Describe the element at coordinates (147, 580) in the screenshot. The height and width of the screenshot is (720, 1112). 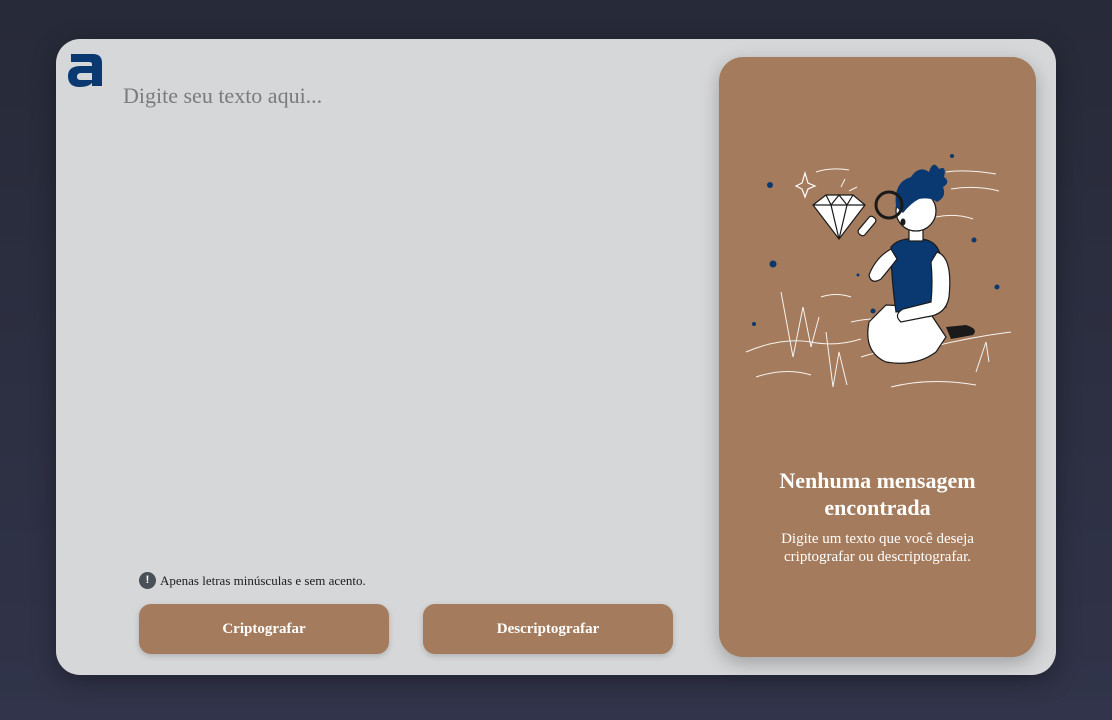
I see `exclamation-circle-icon: !` at that location.